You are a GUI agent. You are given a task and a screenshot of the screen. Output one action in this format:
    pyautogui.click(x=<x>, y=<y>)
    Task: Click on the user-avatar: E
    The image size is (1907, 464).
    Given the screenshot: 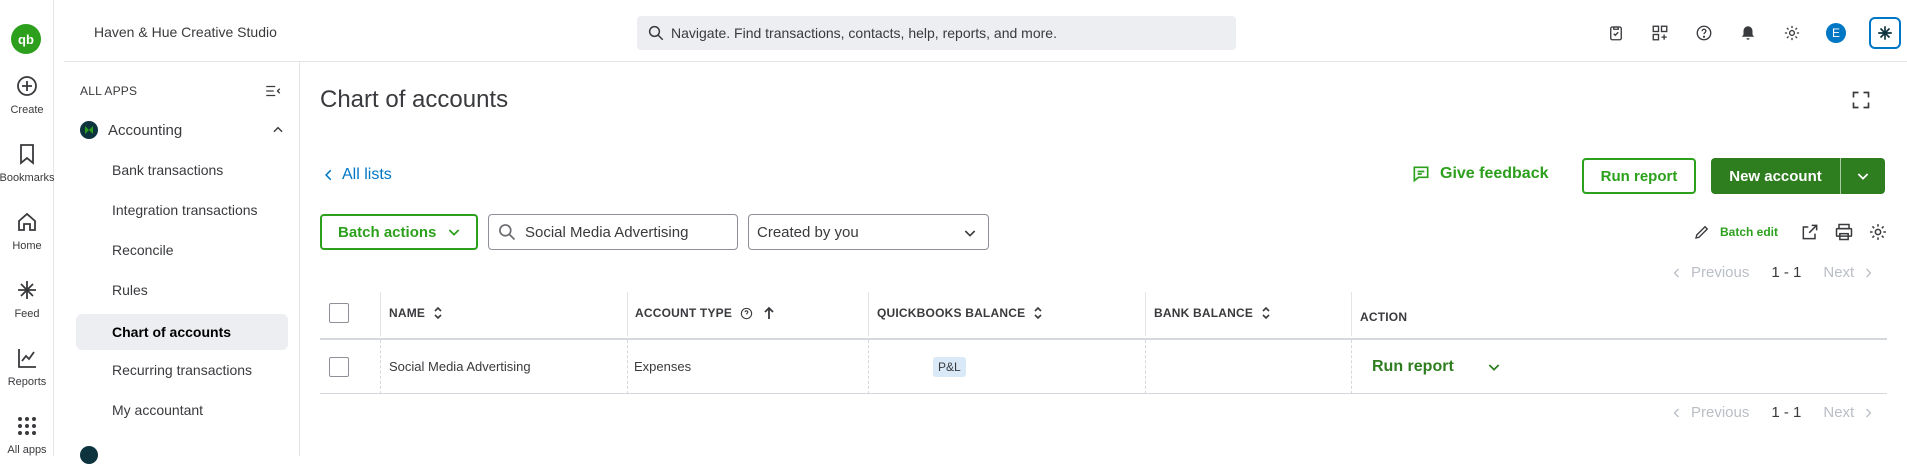 What is the action you would take?
    pyautogui.click(x=1836, y=33)
    